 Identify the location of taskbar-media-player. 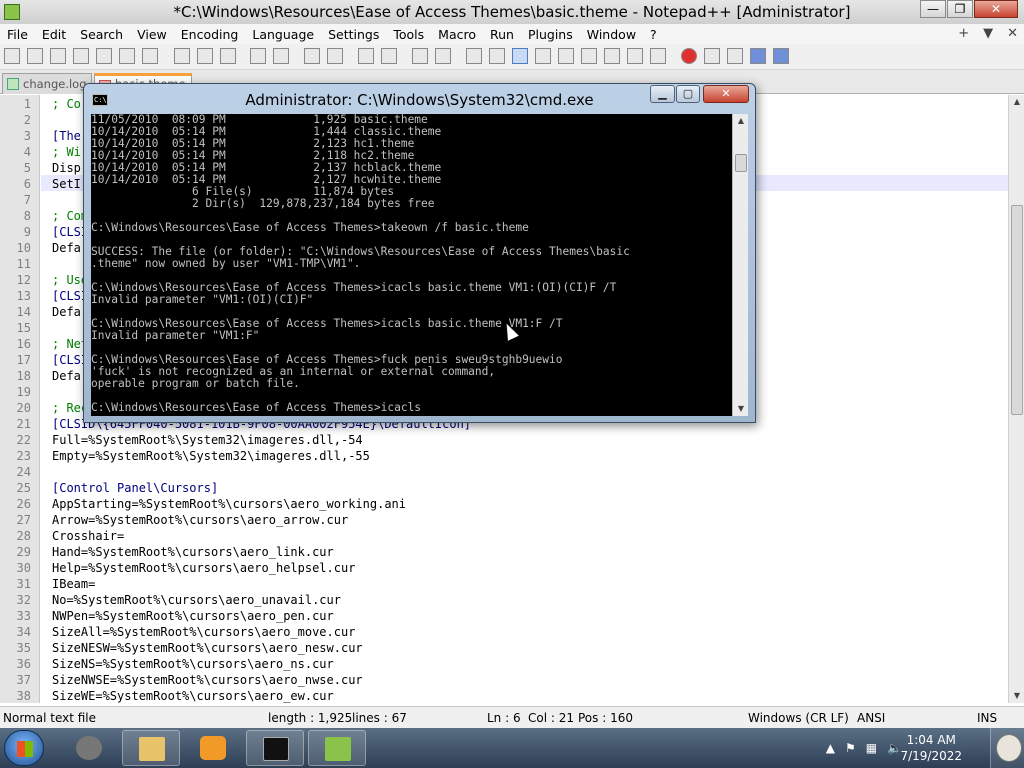
(213, 748).